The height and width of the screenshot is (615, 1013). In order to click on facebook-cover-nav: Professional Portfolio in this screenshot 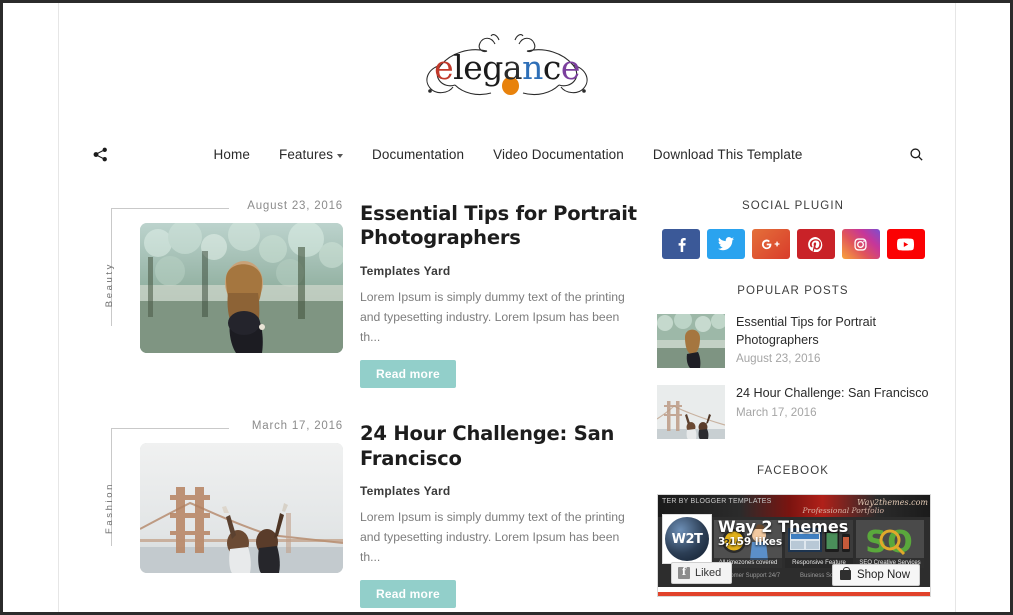, I will do `click(843, 510)`.